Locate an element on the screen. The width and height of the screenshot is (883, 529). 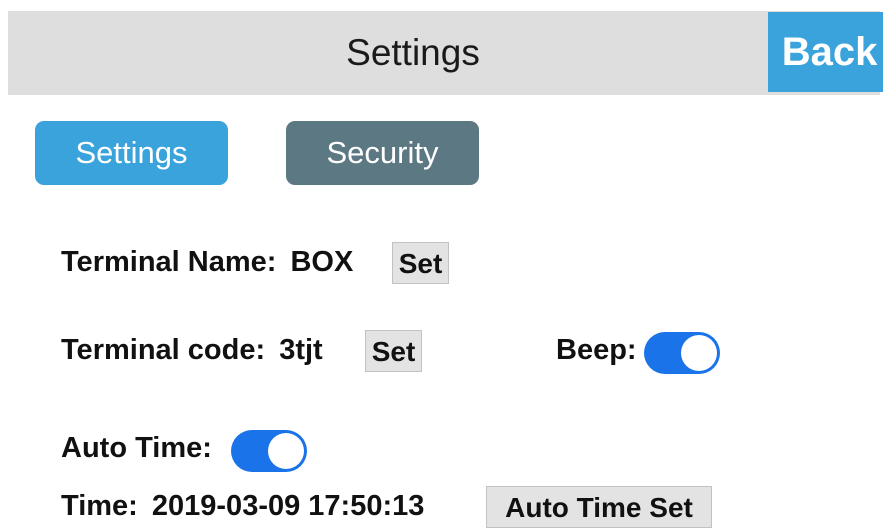
terminal-code-value: 3tjt is located at coordinates (301, 350).